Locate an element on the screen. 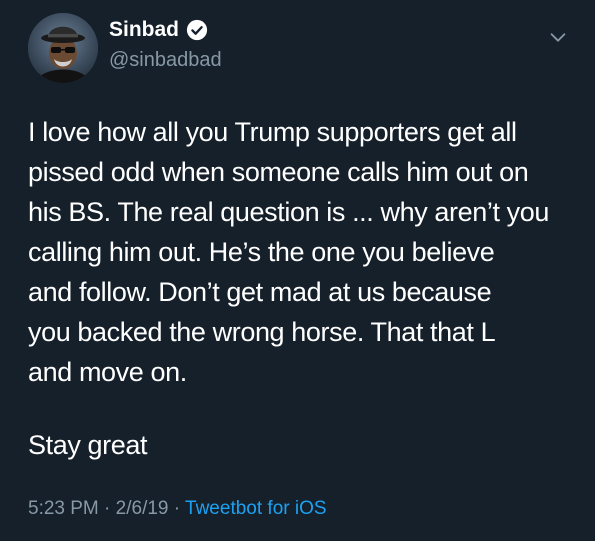 Image resolution: width=595 pixels, height=541 pixels. tweet-source-link: Tweetbot for iOS is located at coordinates (256, 508).